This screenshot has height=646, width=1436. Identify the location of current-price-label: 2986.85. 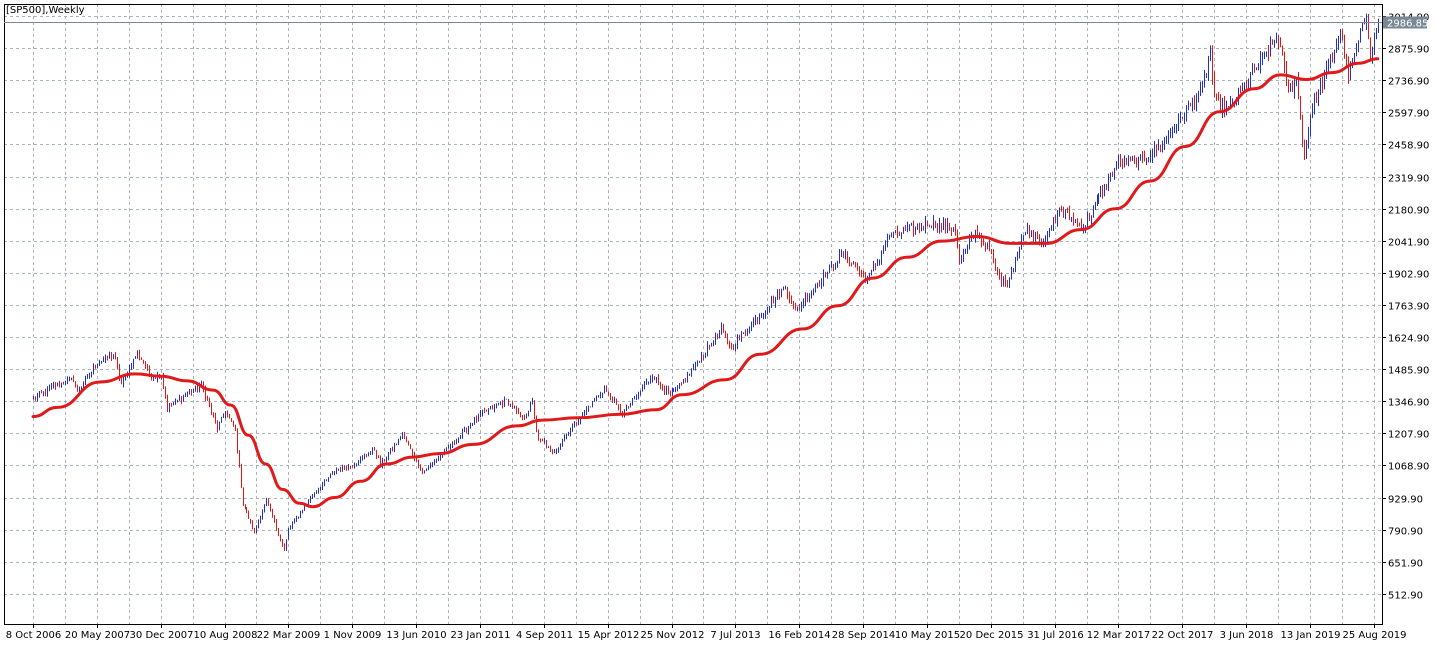
(1407, 23).